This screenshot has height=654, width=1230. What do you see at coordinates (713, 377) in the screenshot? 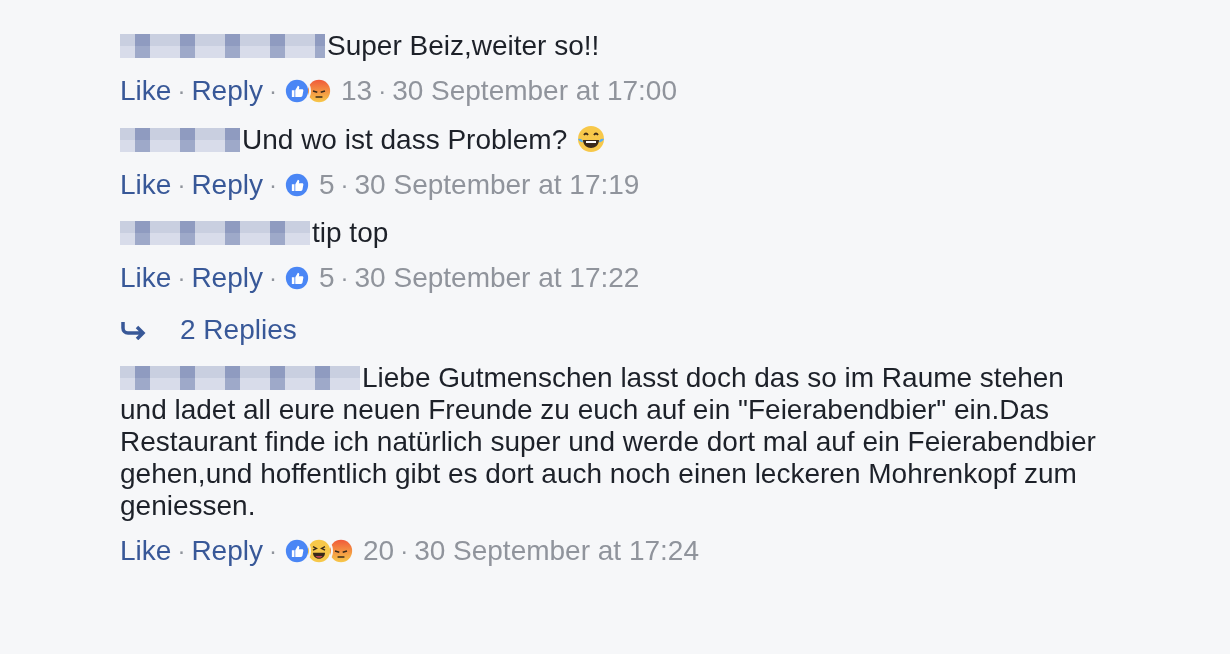
I see `comment-text: Liebe Gutmenschen lasst doch das so im Raume stehen` at bounding box center [713, 377].